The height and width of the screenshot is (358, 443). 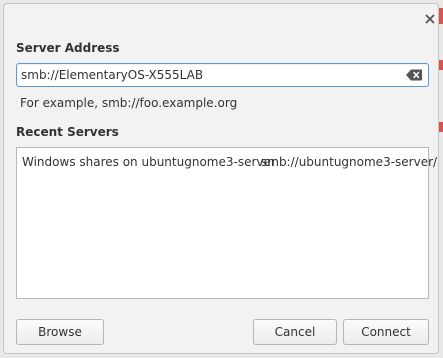 I want to click on address-hint: For example, smb://foo.example.org, so click(x=129, y=103).